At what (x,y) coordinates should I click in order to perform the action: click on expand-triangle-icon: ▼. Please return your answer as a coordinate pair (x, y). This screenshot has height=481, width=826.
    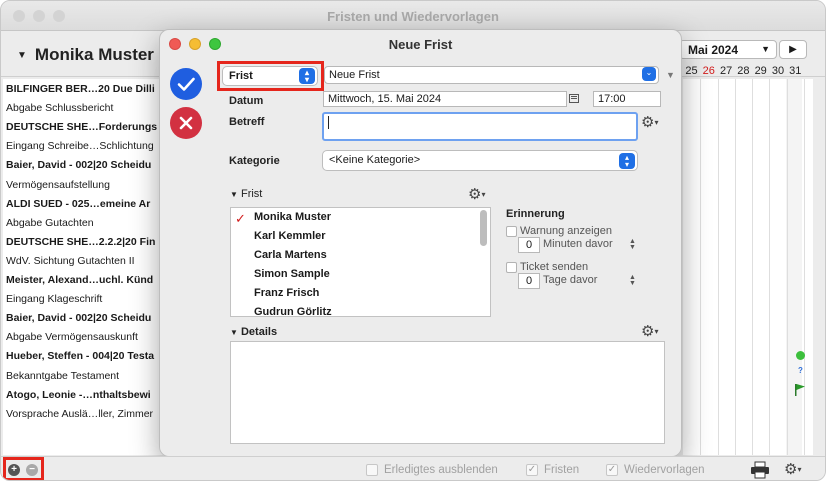
    Looking at the image, I should click on (670, 75).